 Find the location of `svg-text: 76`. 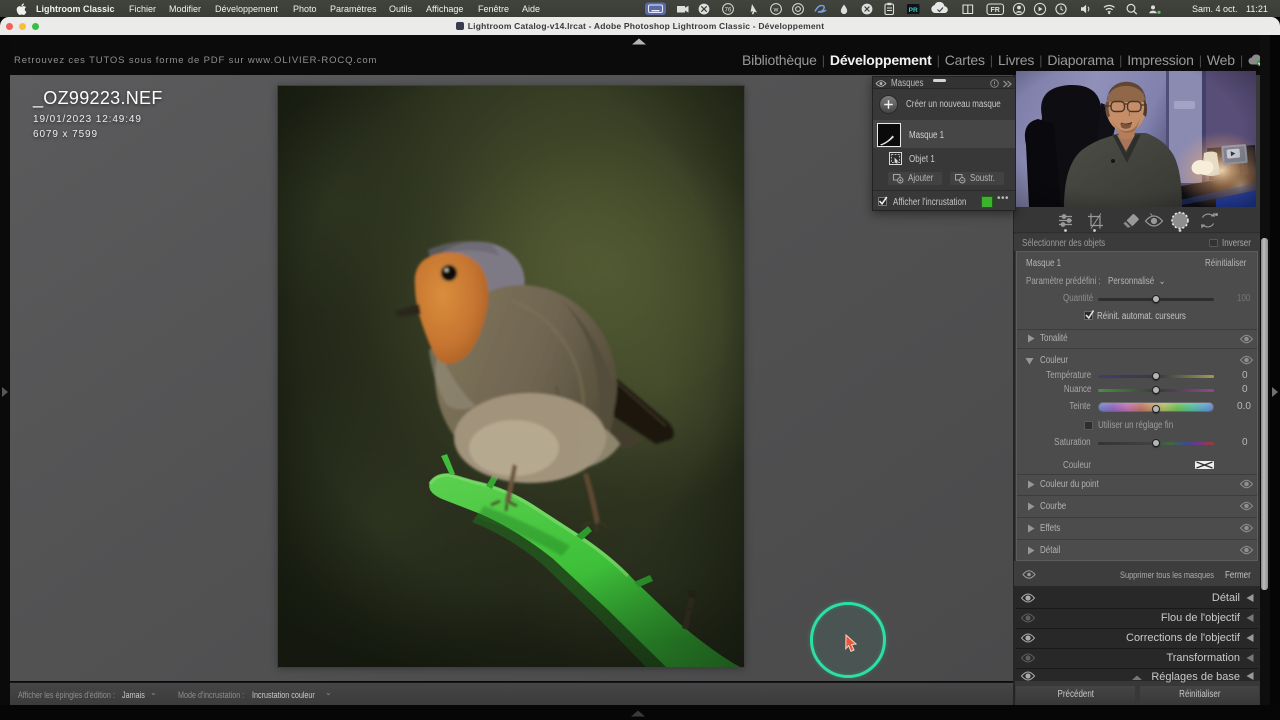

svg-text: 76 is located at coordinates (728, 10).